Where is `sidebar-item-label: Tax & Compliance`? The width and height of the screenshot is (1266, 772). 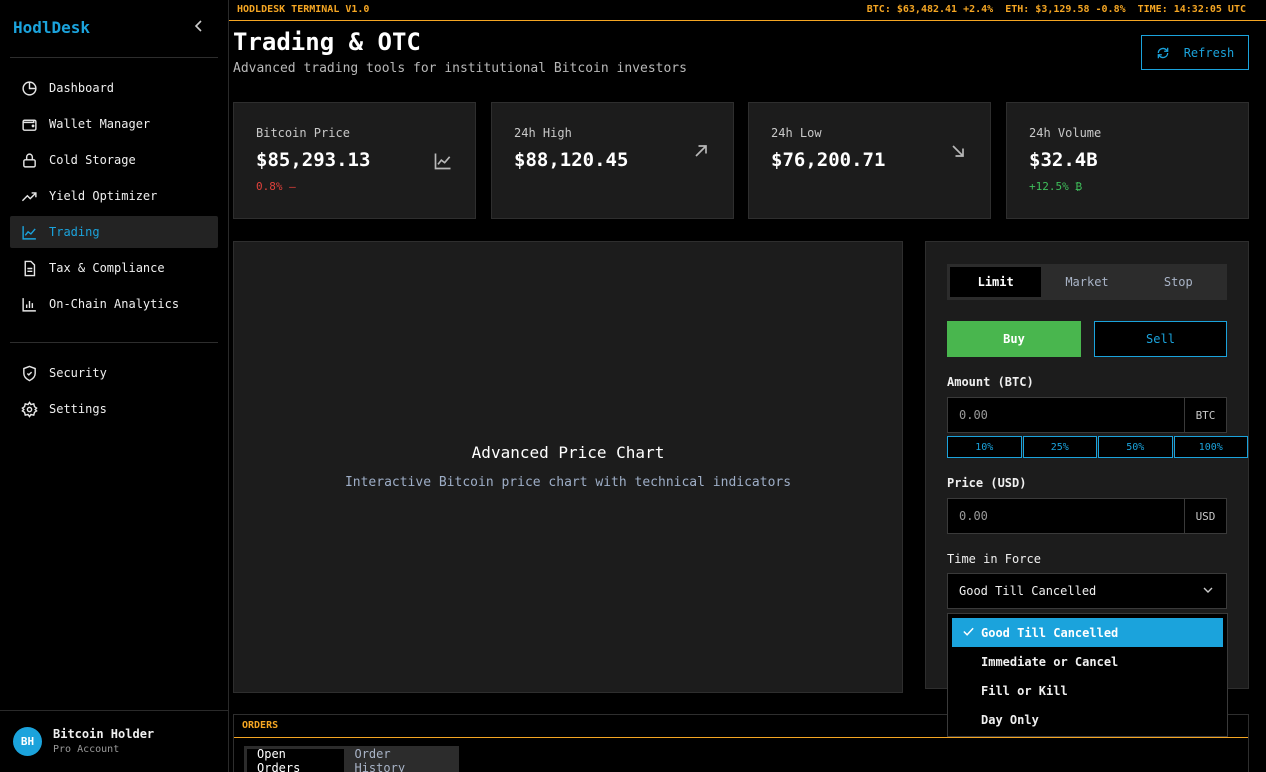 sidebar-item-label: Tax & Compliance is located at coordinates (107, 268).